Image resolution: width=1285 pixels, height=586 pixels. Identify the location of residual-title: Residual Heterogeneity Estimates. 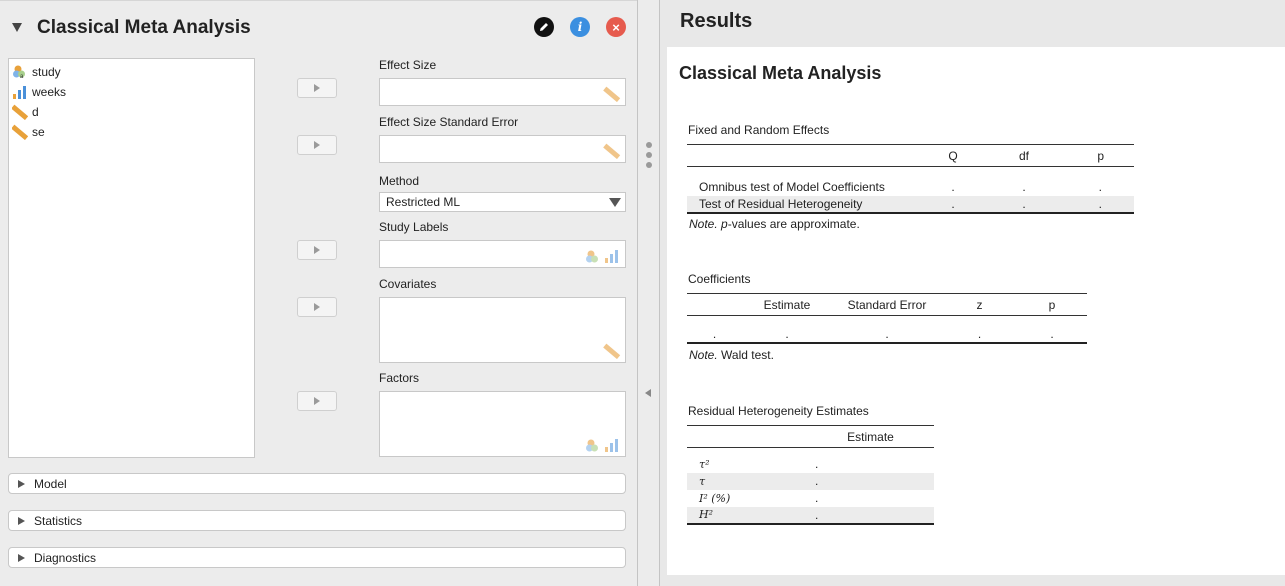
(778, 411).